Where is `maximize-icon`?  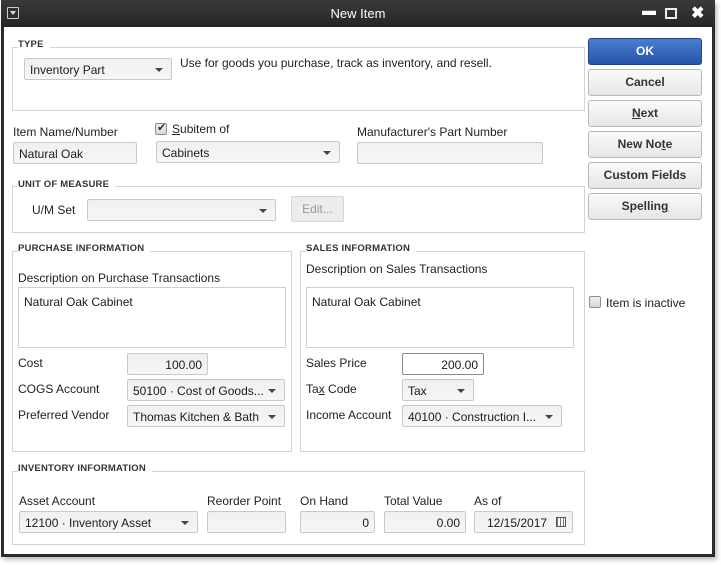
maximize-icon is located at coordinates (671, 13).